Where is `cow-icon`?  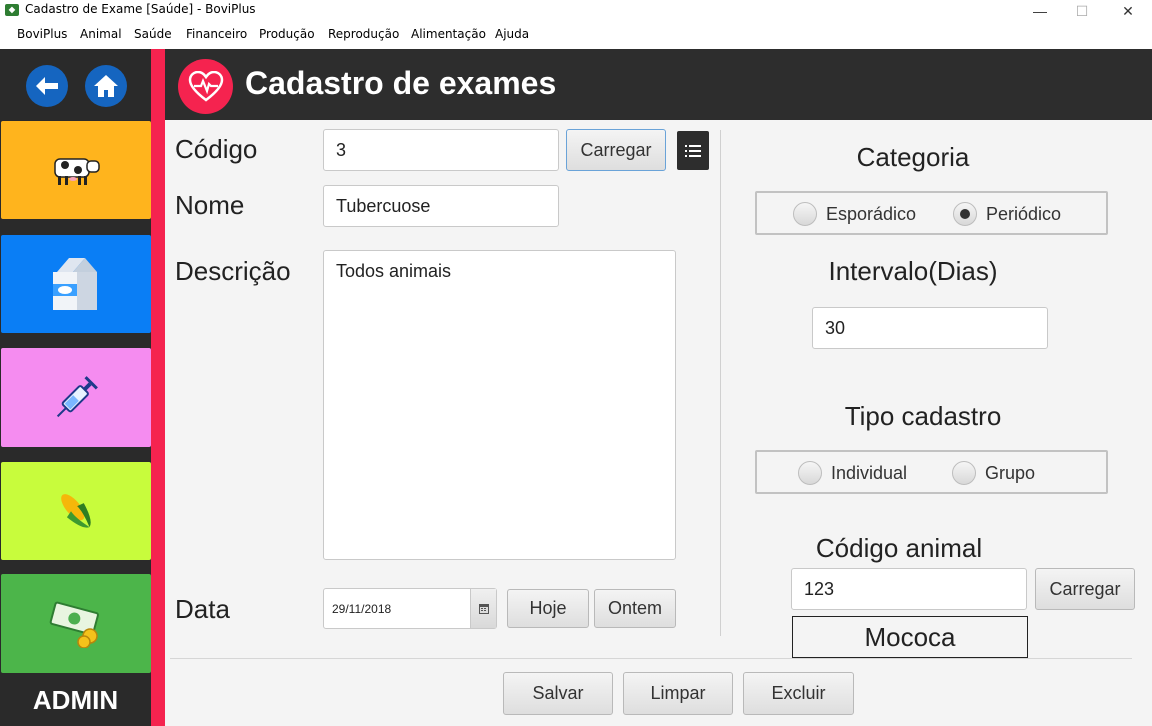 cow-icon is located at coordinates (77, 171).